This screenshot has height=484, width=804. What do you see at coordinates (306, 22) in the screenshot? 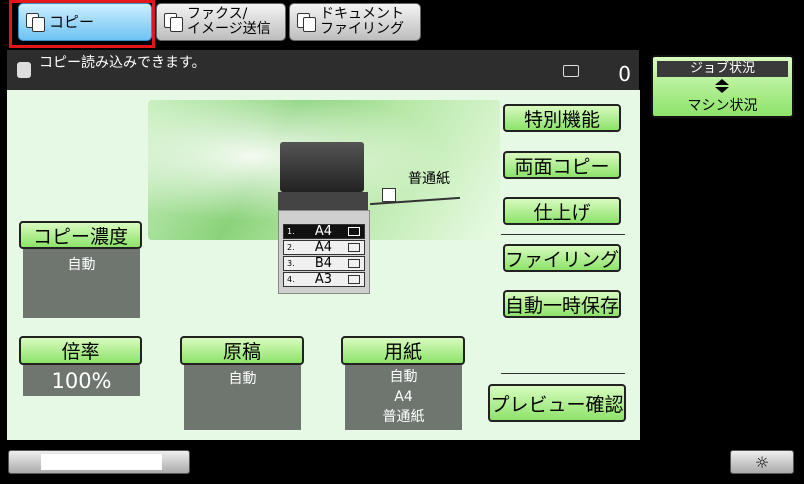
I see `document-filing-icon` at bounding box center [306, 22].